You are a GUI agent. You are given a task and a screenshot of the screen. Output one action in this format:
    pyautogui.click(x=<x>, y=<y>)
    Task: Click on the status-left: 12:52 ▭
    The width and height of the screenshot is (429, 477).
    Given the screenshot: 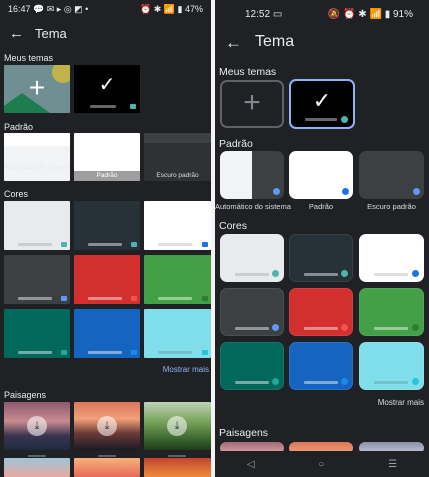 What is the action you would take?
    pyautogui.click(x=263, y=14)
    